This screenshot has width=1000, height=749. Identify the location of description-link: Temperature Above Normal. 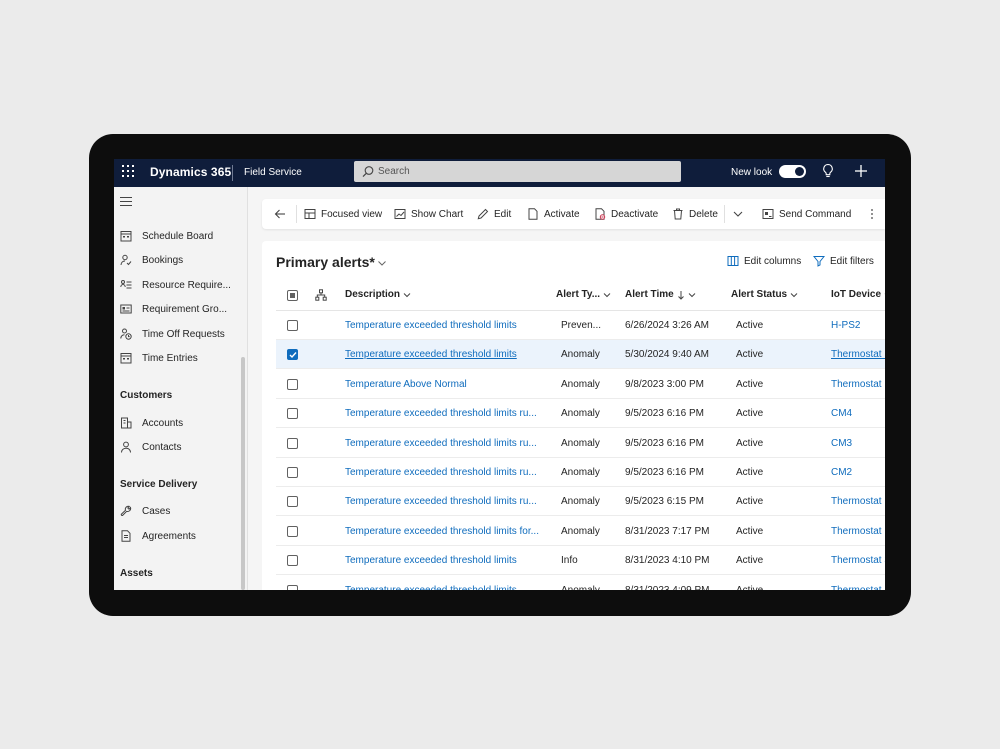
(445, 384).